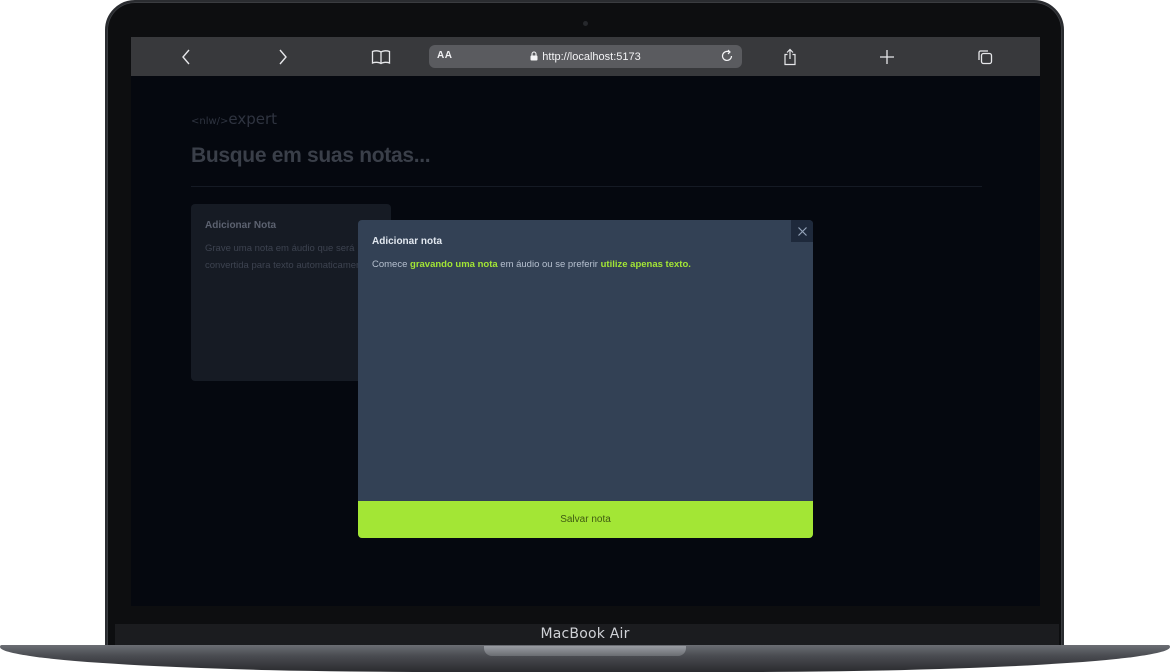 This screenshot has height=672, width=1170. I want to click on browser-toolbar: AA http://localhost:5173, so click(585, 56).